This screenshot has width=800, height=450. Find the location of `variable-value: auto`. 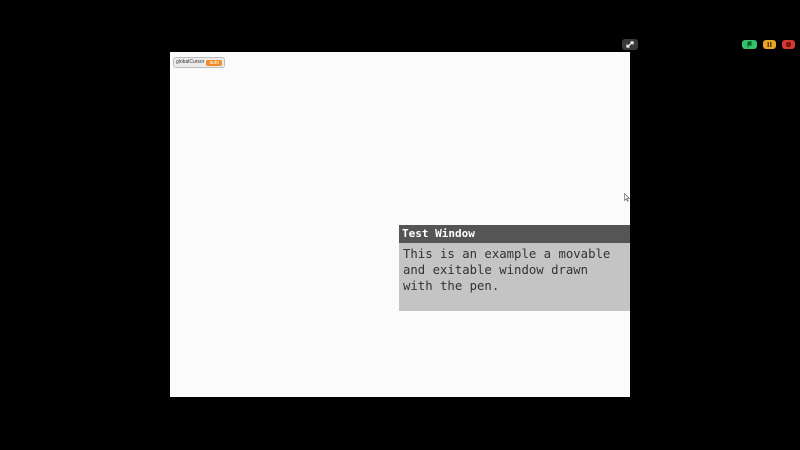

variable-value: auto is located at coordinates (214, 62).